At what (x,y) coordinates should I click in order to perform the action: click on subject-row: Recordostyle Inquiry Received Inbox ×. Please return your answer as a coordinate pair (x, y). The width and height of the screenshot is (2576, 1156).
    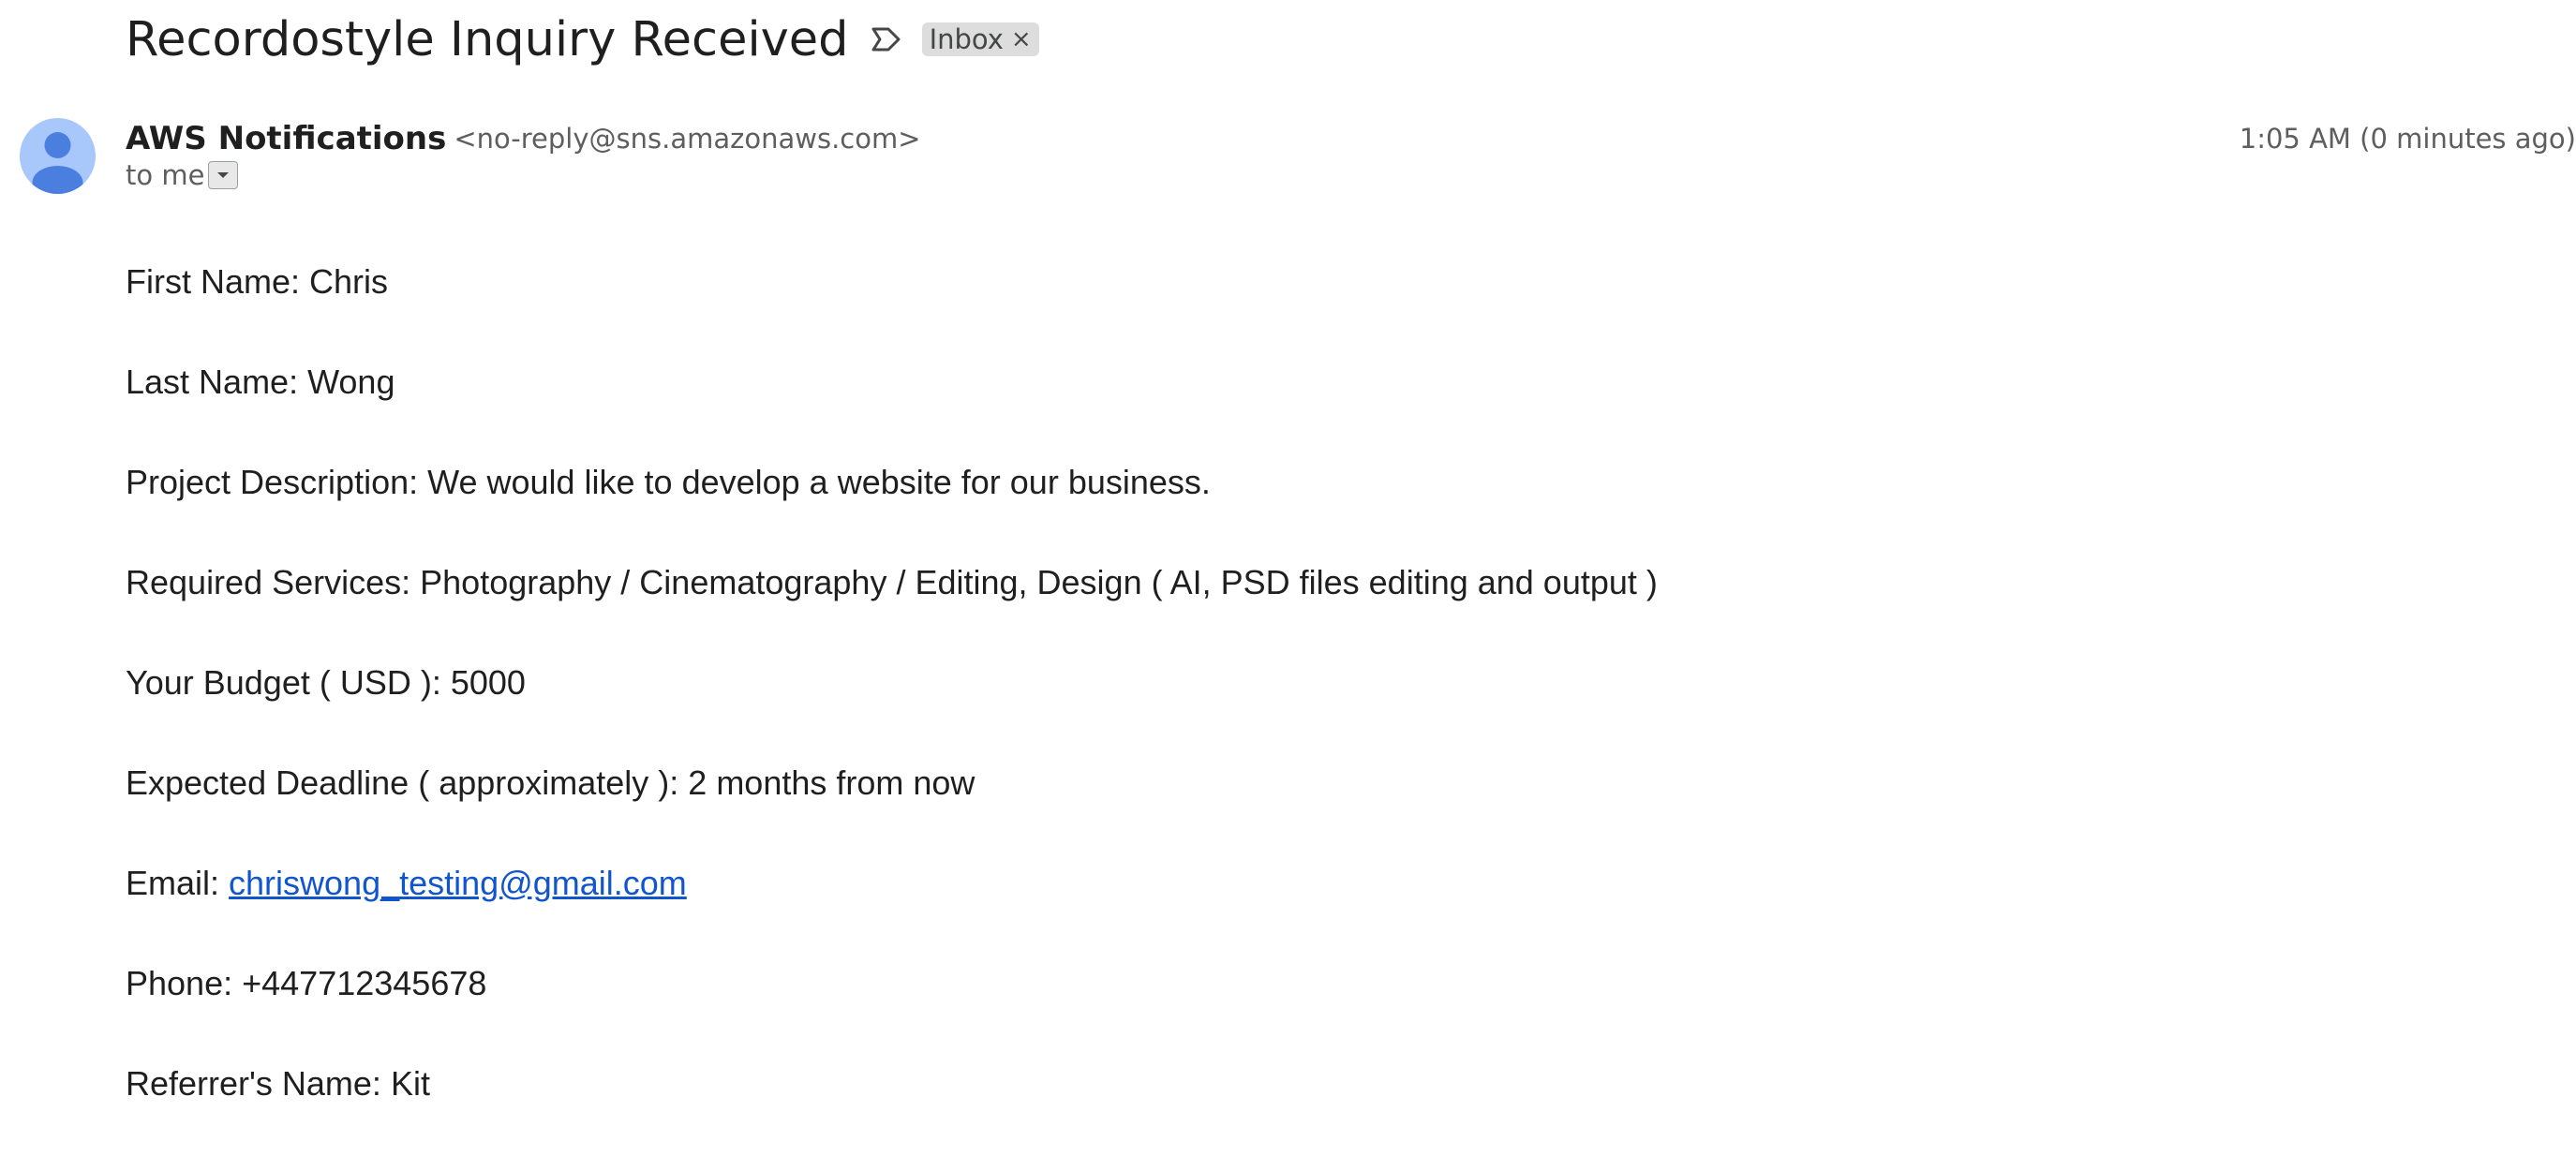
    Looking at the image, I should click on (582, 39).